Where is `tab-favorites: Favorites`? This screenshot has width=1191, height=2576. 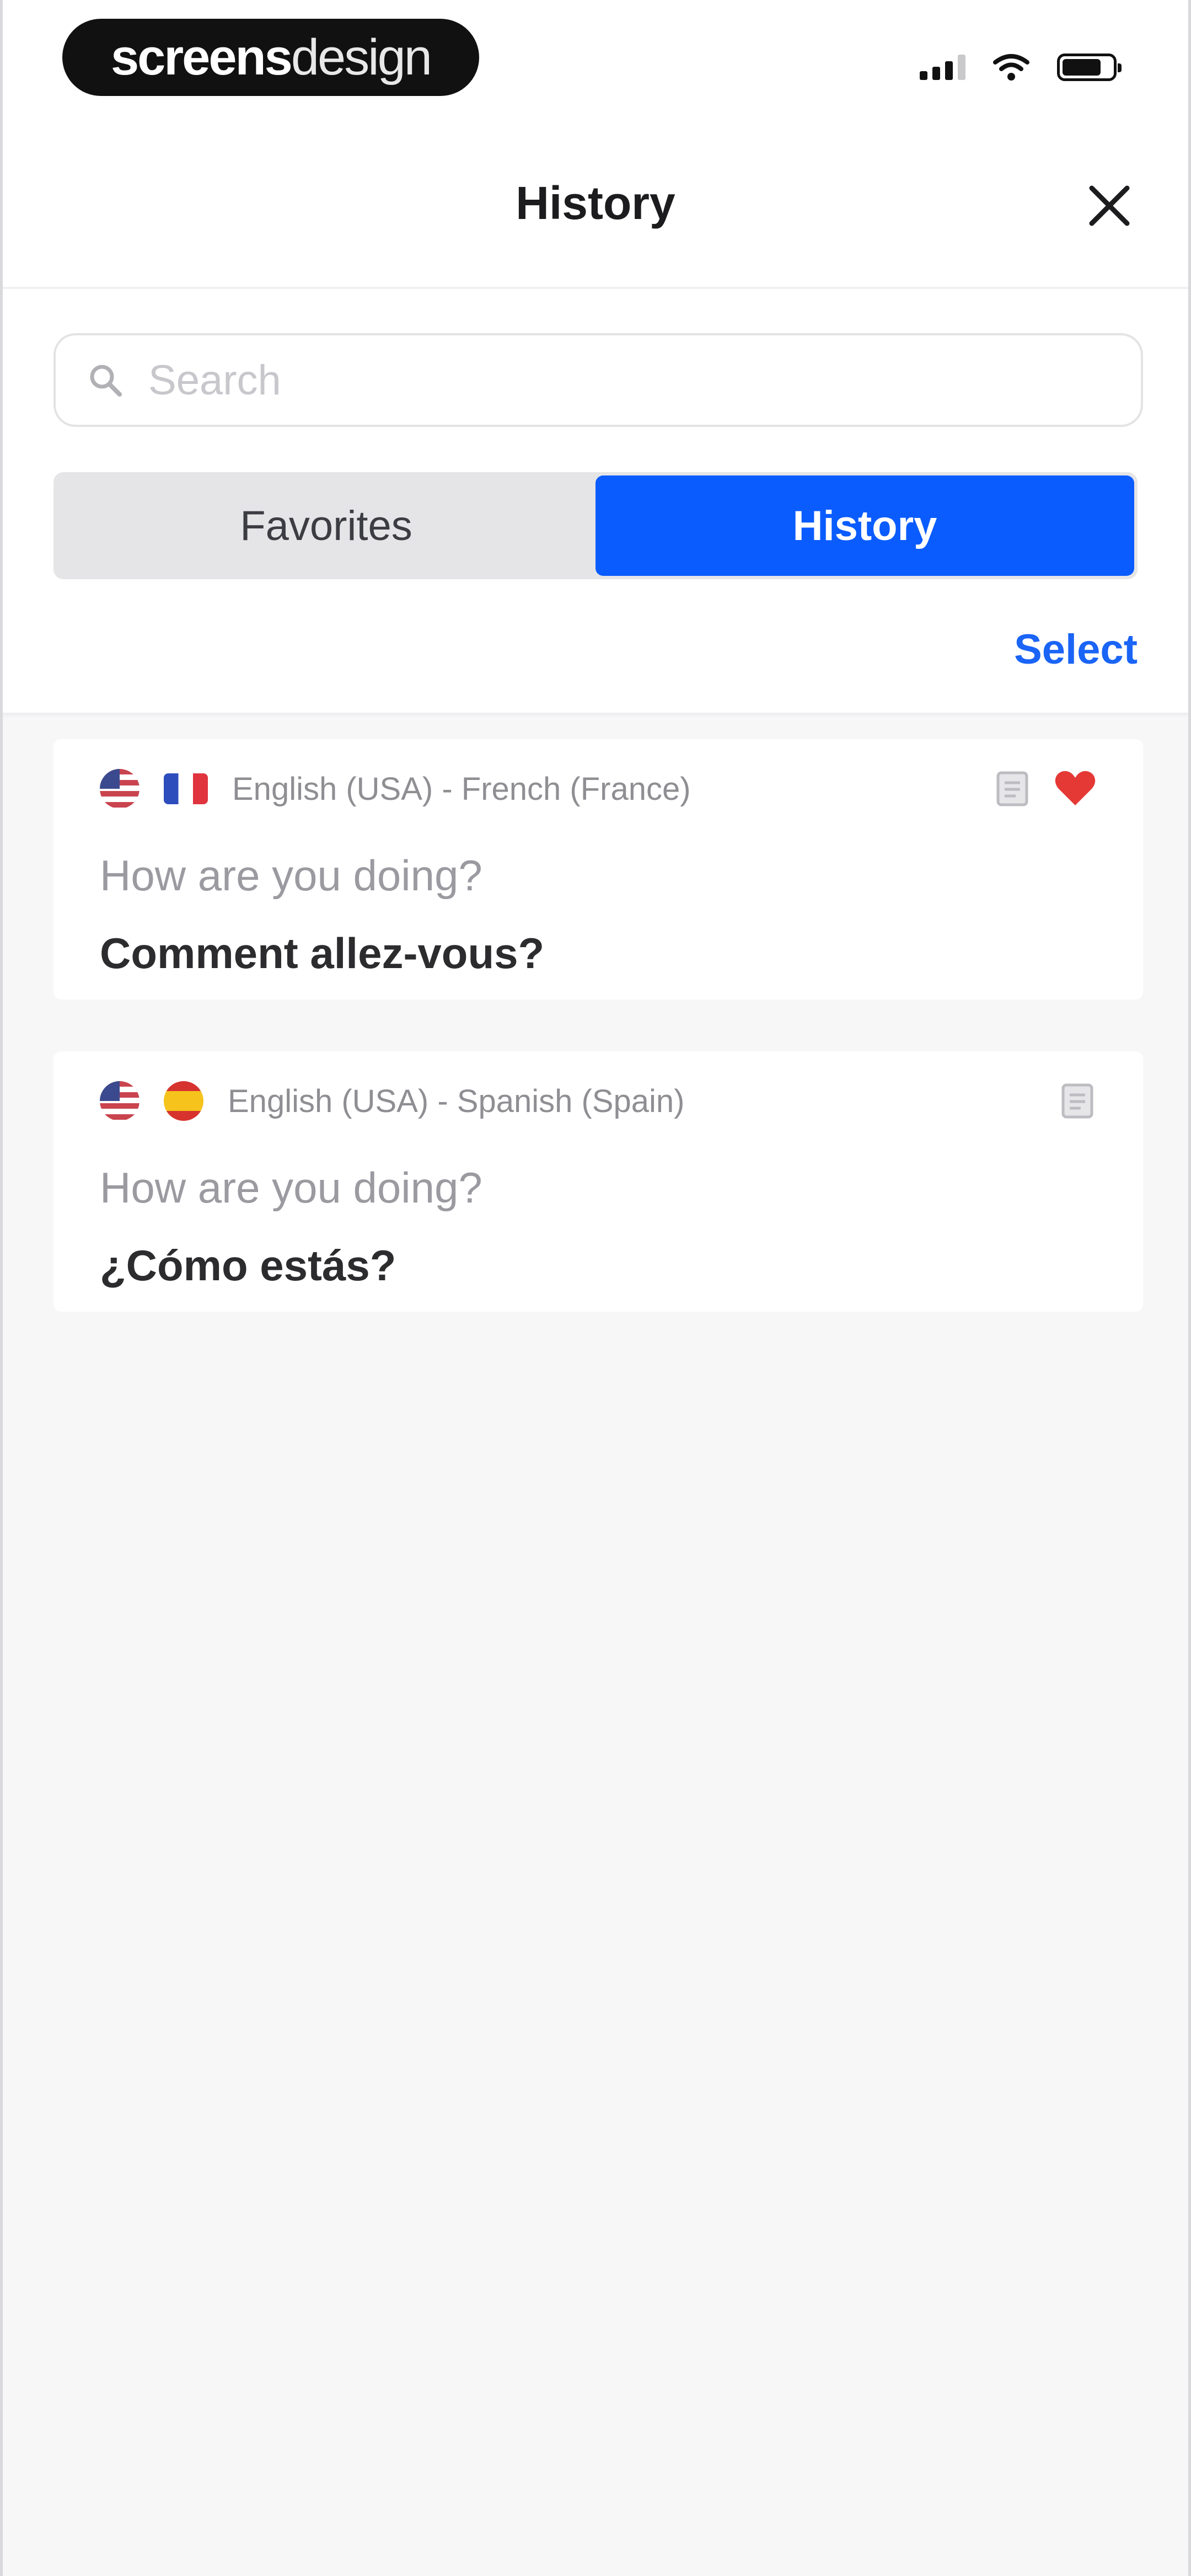 tab-favorites: Favorites is located at coordinates (326, 525).